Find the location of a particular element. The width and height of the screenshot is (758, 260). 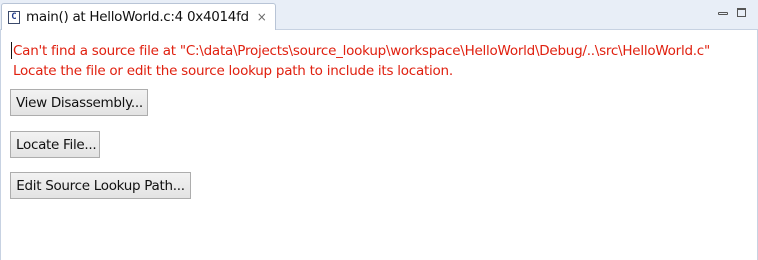

text-caret is located at coordinates (11, 50).